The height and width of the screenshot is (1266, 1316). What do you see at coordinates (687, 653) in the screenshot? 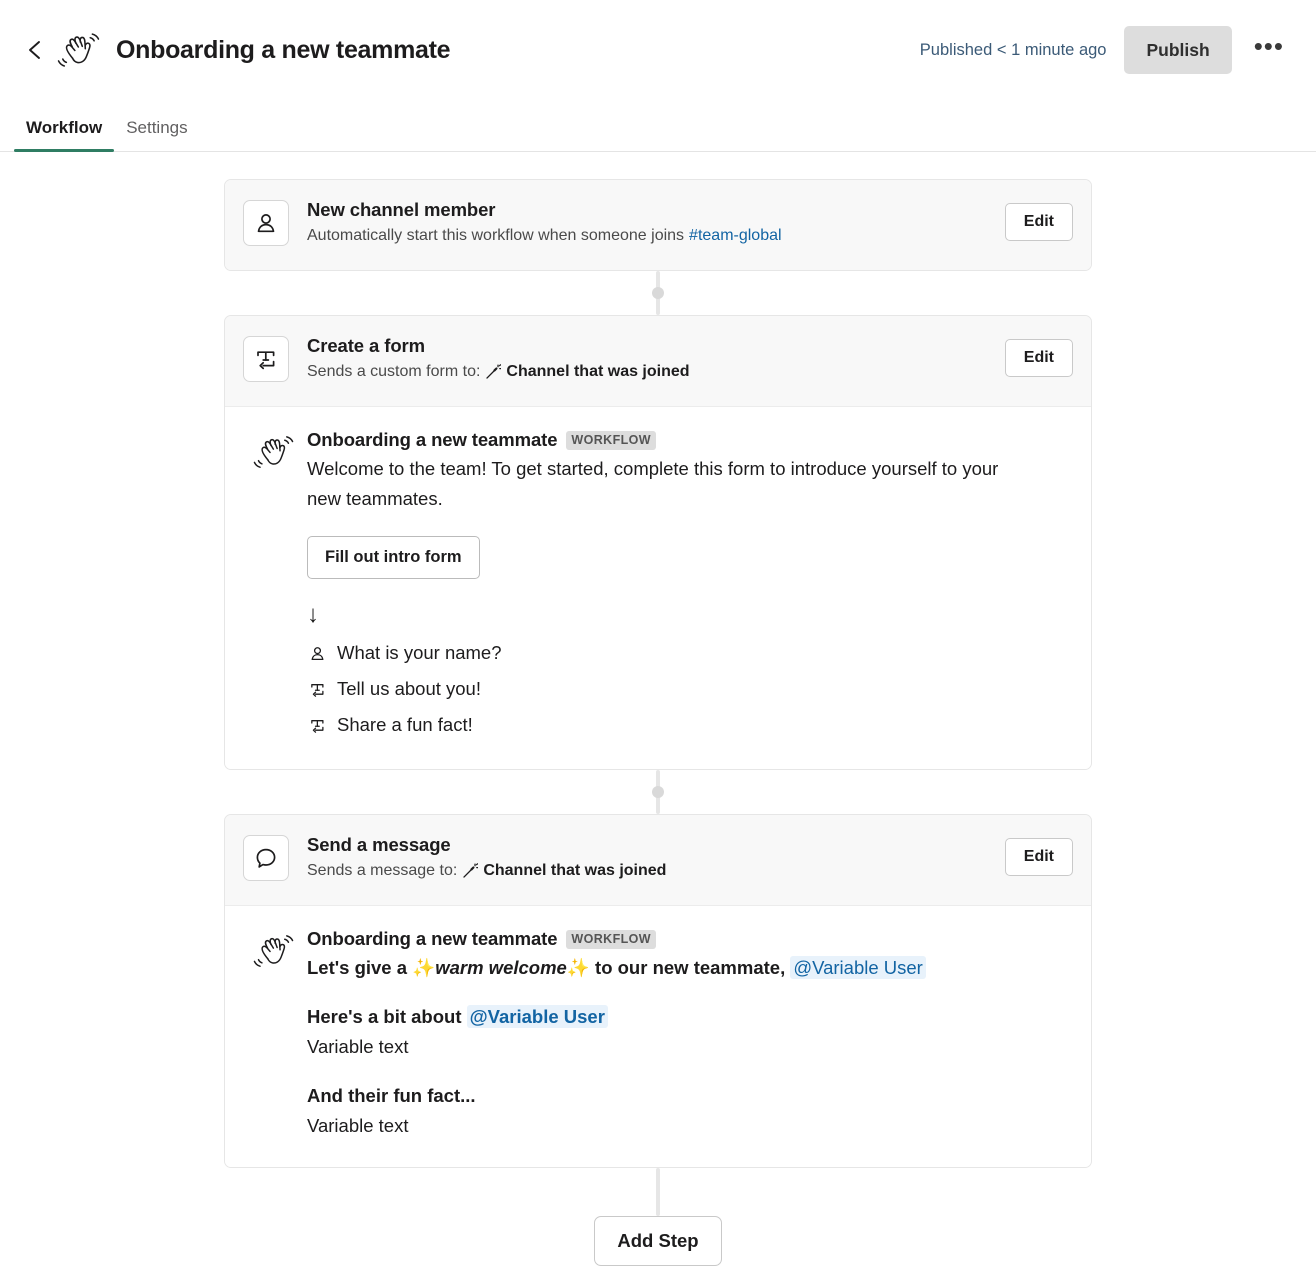
I see `form-field-row: What is your name?` at bounding box center [687, 653].